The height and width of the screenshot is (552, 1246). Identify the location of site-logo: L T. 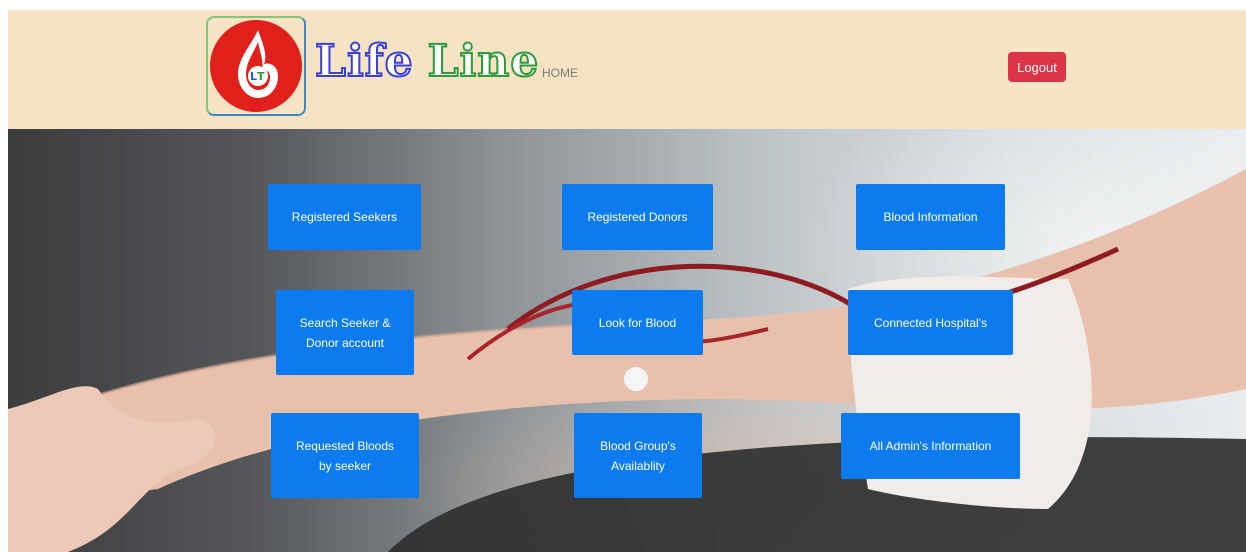
(256, 66).